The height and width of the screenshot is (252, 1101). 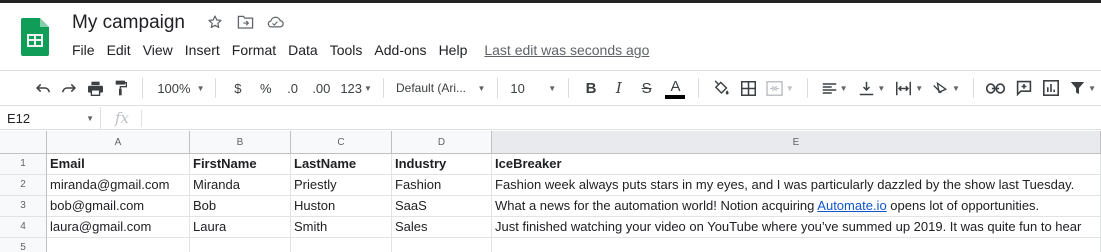 What do you see at coordinates (240, 185) in the screenshot?
I see `cell: Miranda` at bounding box center [240, 185].